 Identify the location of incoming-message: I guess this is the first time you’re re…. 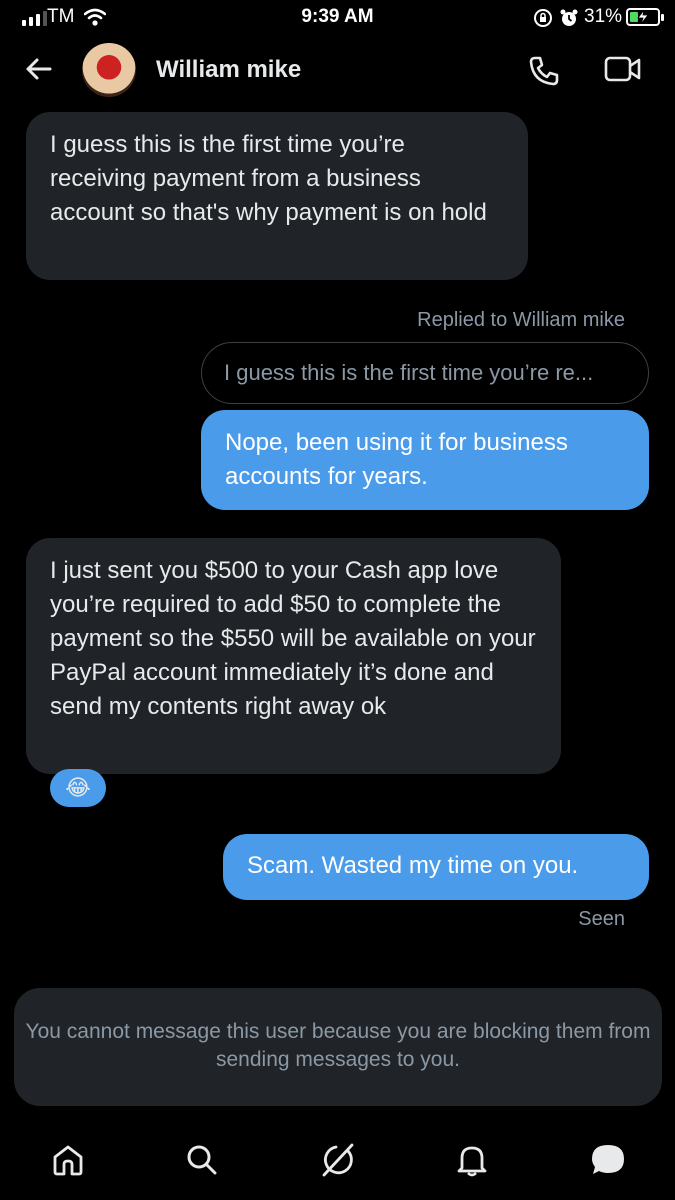
(277, 196).